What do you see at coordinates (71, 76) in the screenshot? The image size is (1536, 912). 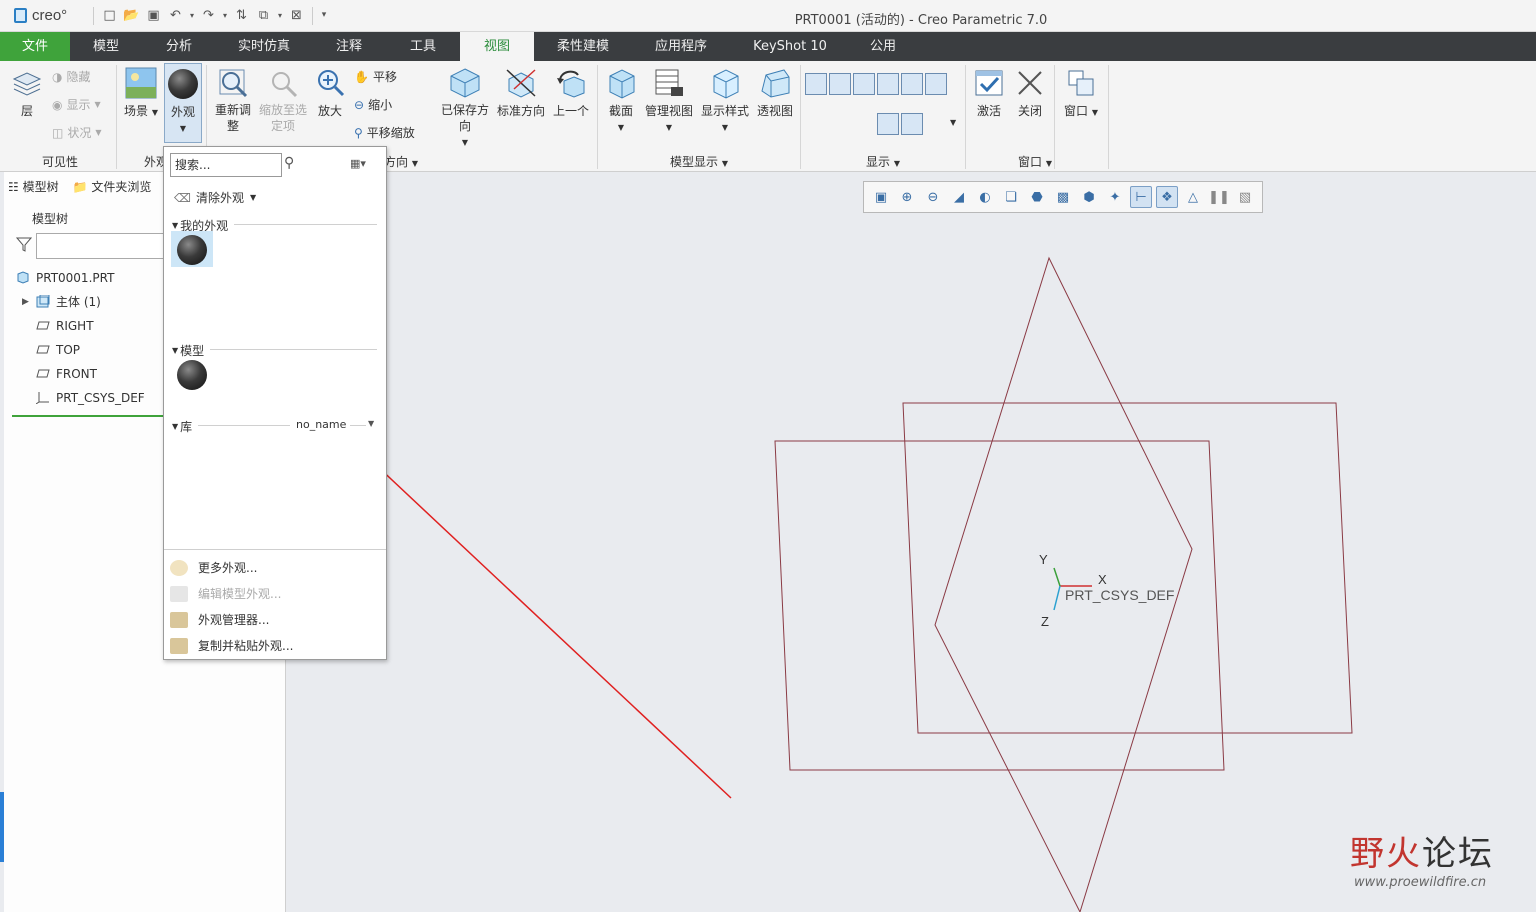 I see `hide-button: ◑ 隐藏` at bounding box center [71, 76].